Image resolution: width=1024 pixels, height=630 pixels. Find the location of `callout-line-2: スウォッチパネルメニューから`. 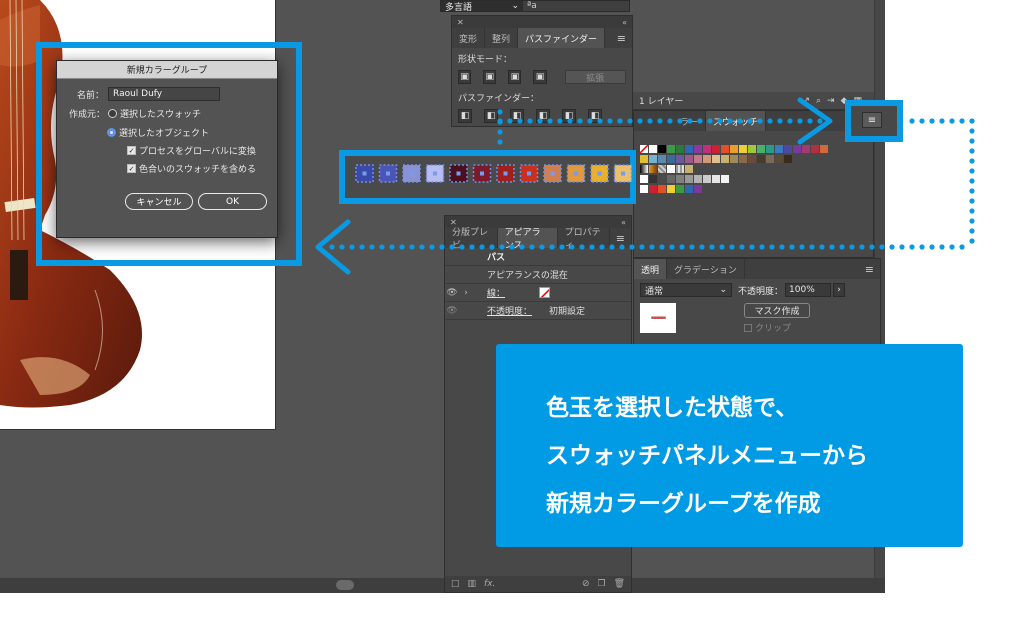

callout-line-2: スウォッチパネルメニューから is located at coordinates (707, 456).